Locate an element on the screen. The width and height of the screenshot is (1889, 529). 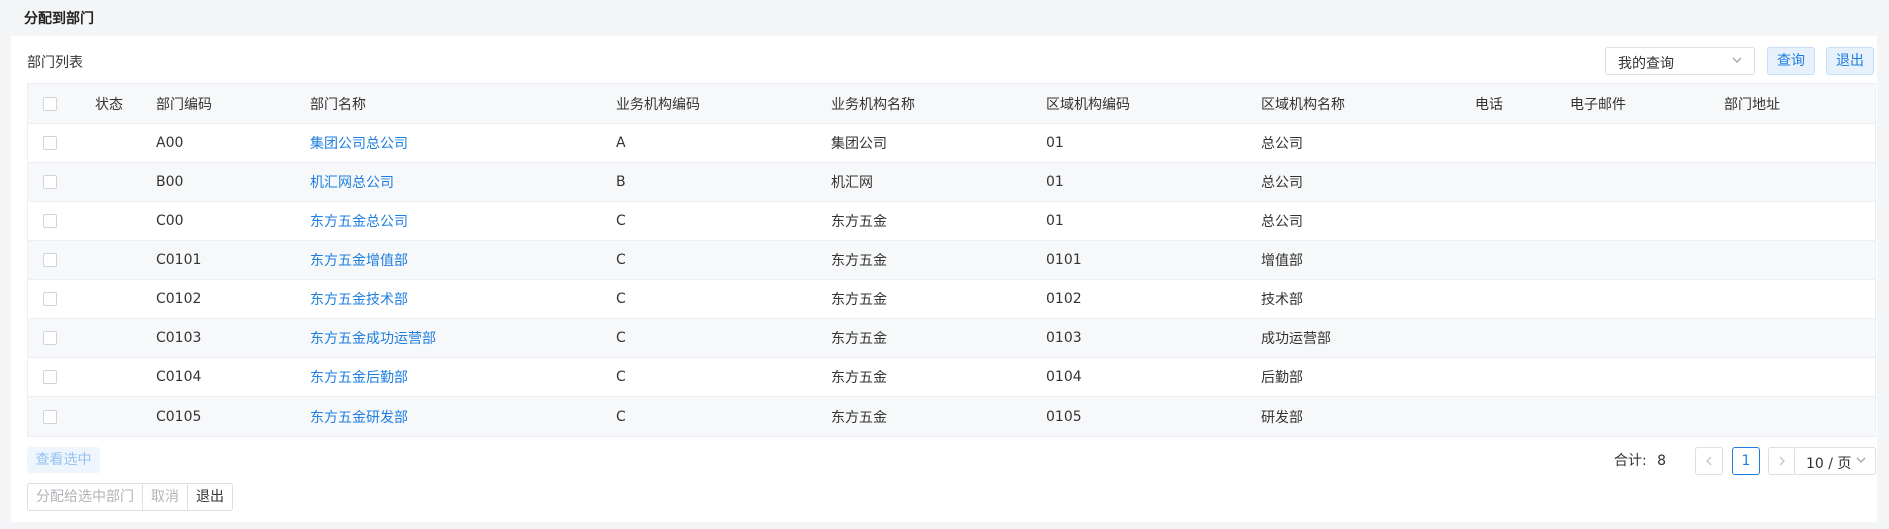
cell-region-code: 0101 is located at coordinates (1064, 260).